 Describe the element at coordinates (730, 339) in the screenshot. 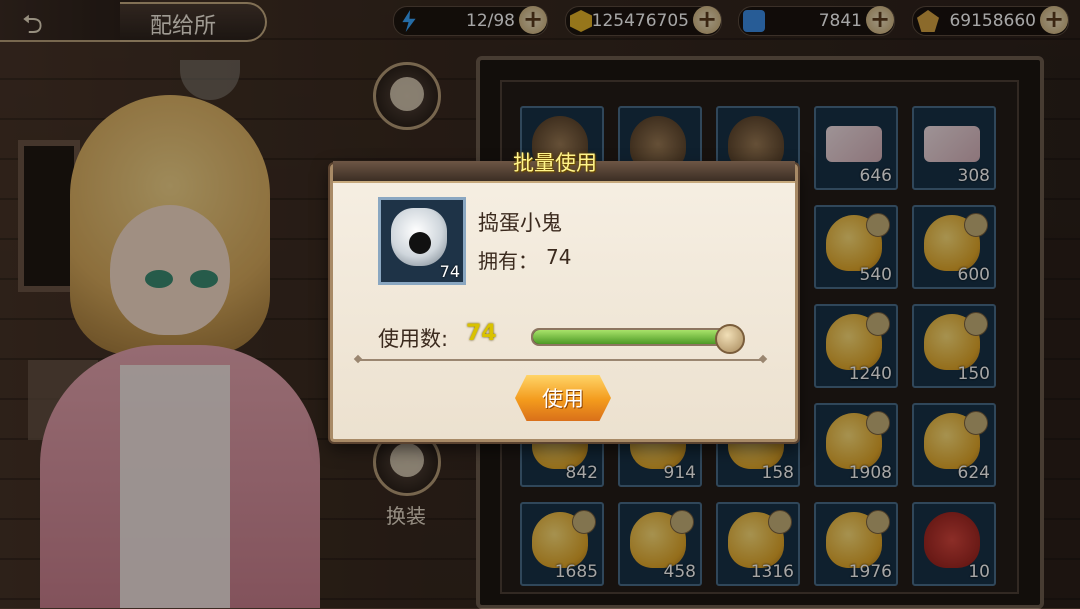

I see `slider-handle` at that location.